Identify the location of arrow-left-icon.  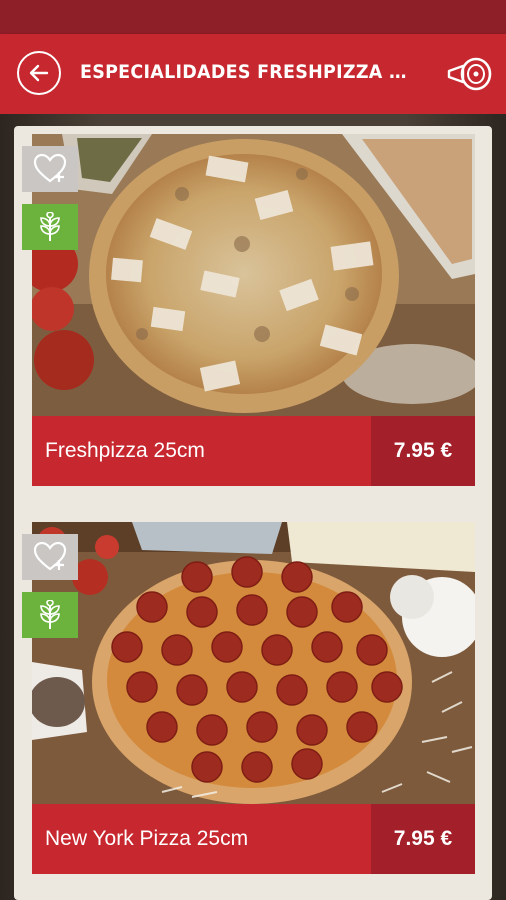
(39, 73).